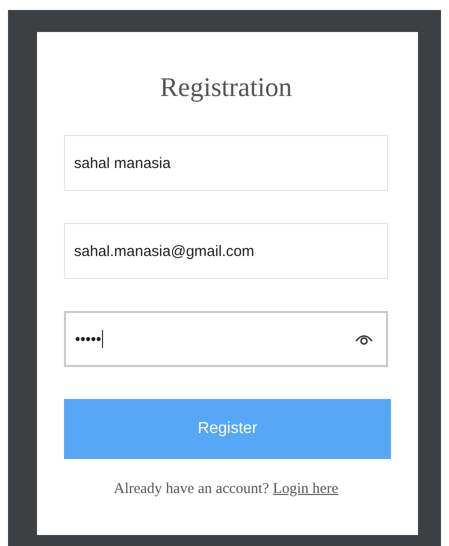 Image resolution: width=449 pixels, height=546 pixels. Describe the element at coordinates (226, 339) in the screenshot. I see `input-field: •••••` at that location.